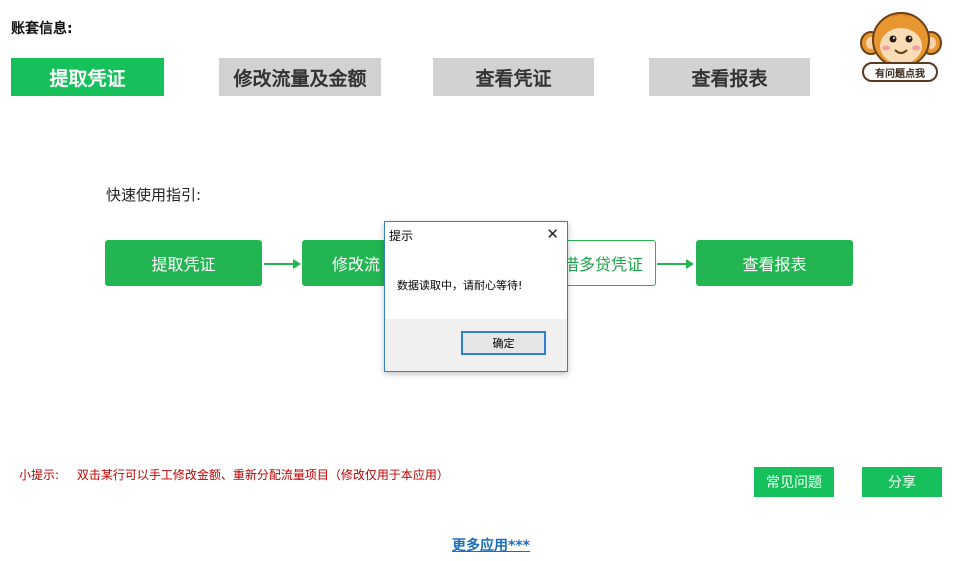  I want to click on page-title: 账套信息:, so click(42, 29).